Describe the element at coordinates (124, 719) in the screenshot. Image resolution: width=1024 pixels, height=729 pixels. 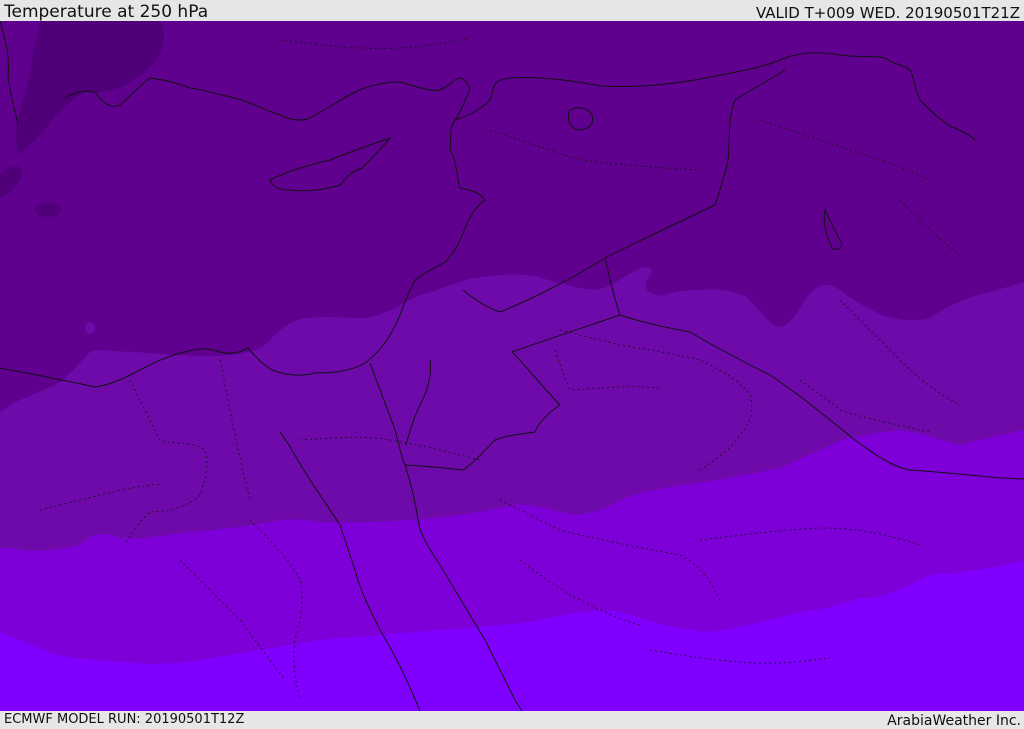
I see `model-run-label: ECMWF MODEL RUN: 20190501T12Z` at that location.